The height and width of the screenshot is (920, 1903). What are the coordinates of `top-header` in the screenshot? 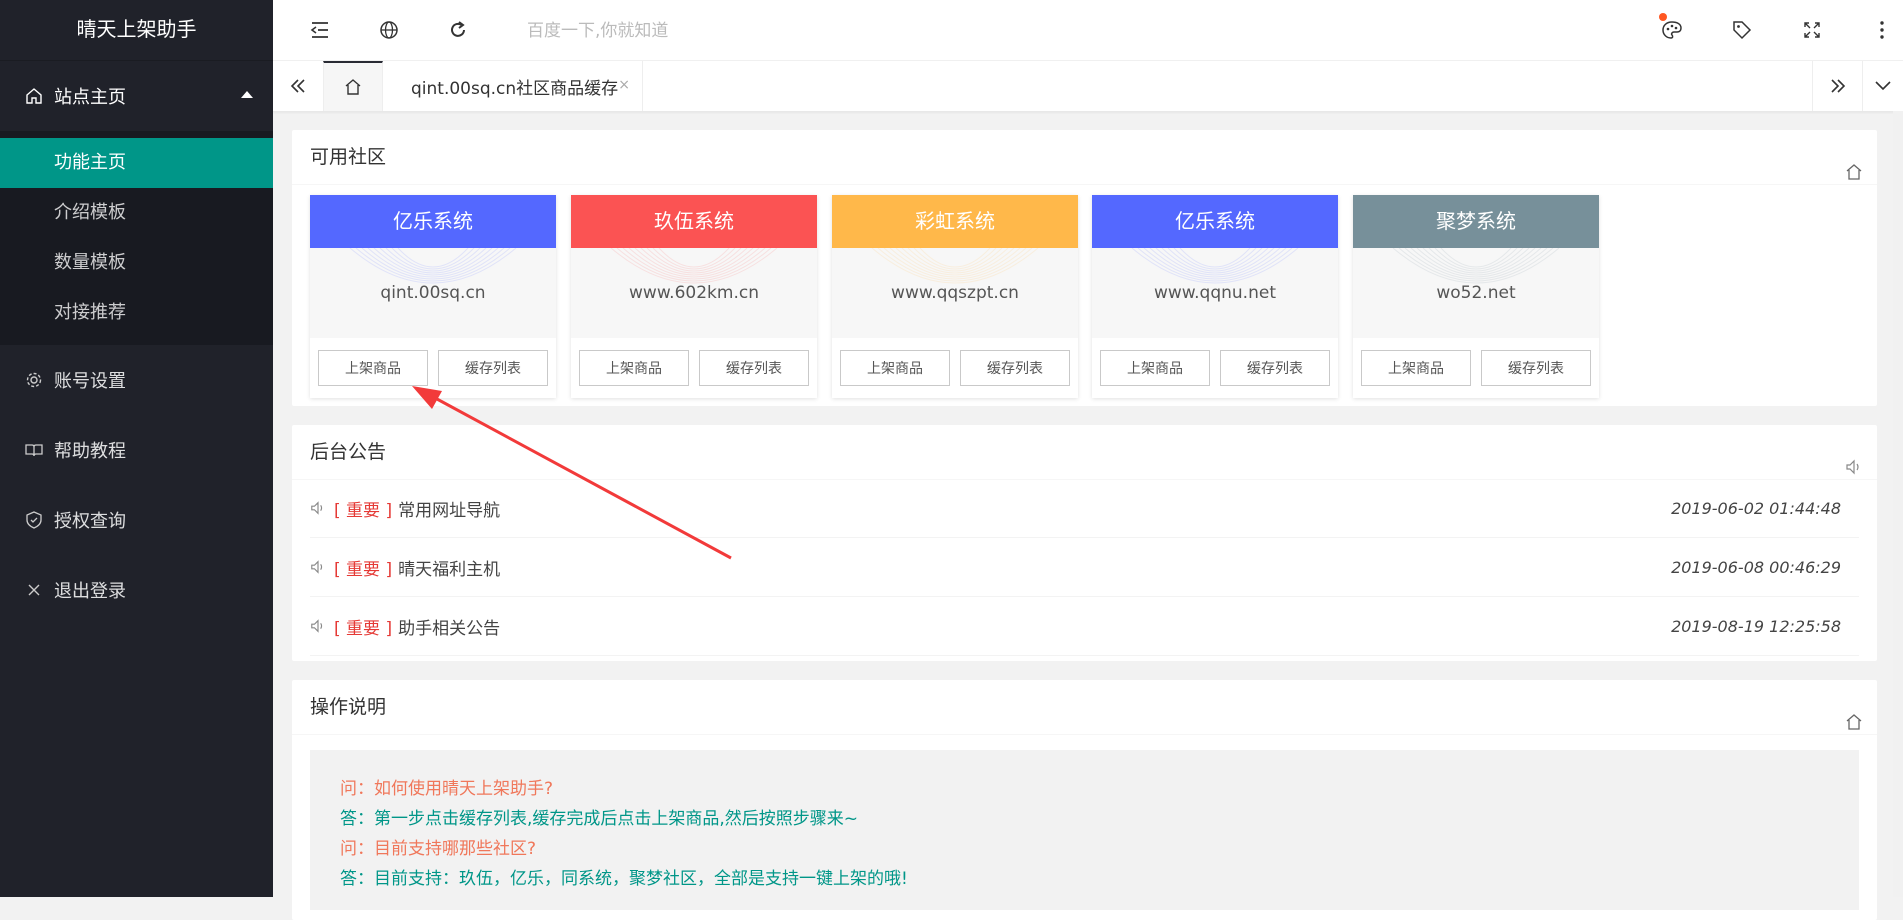 It's located at (1088, 30).